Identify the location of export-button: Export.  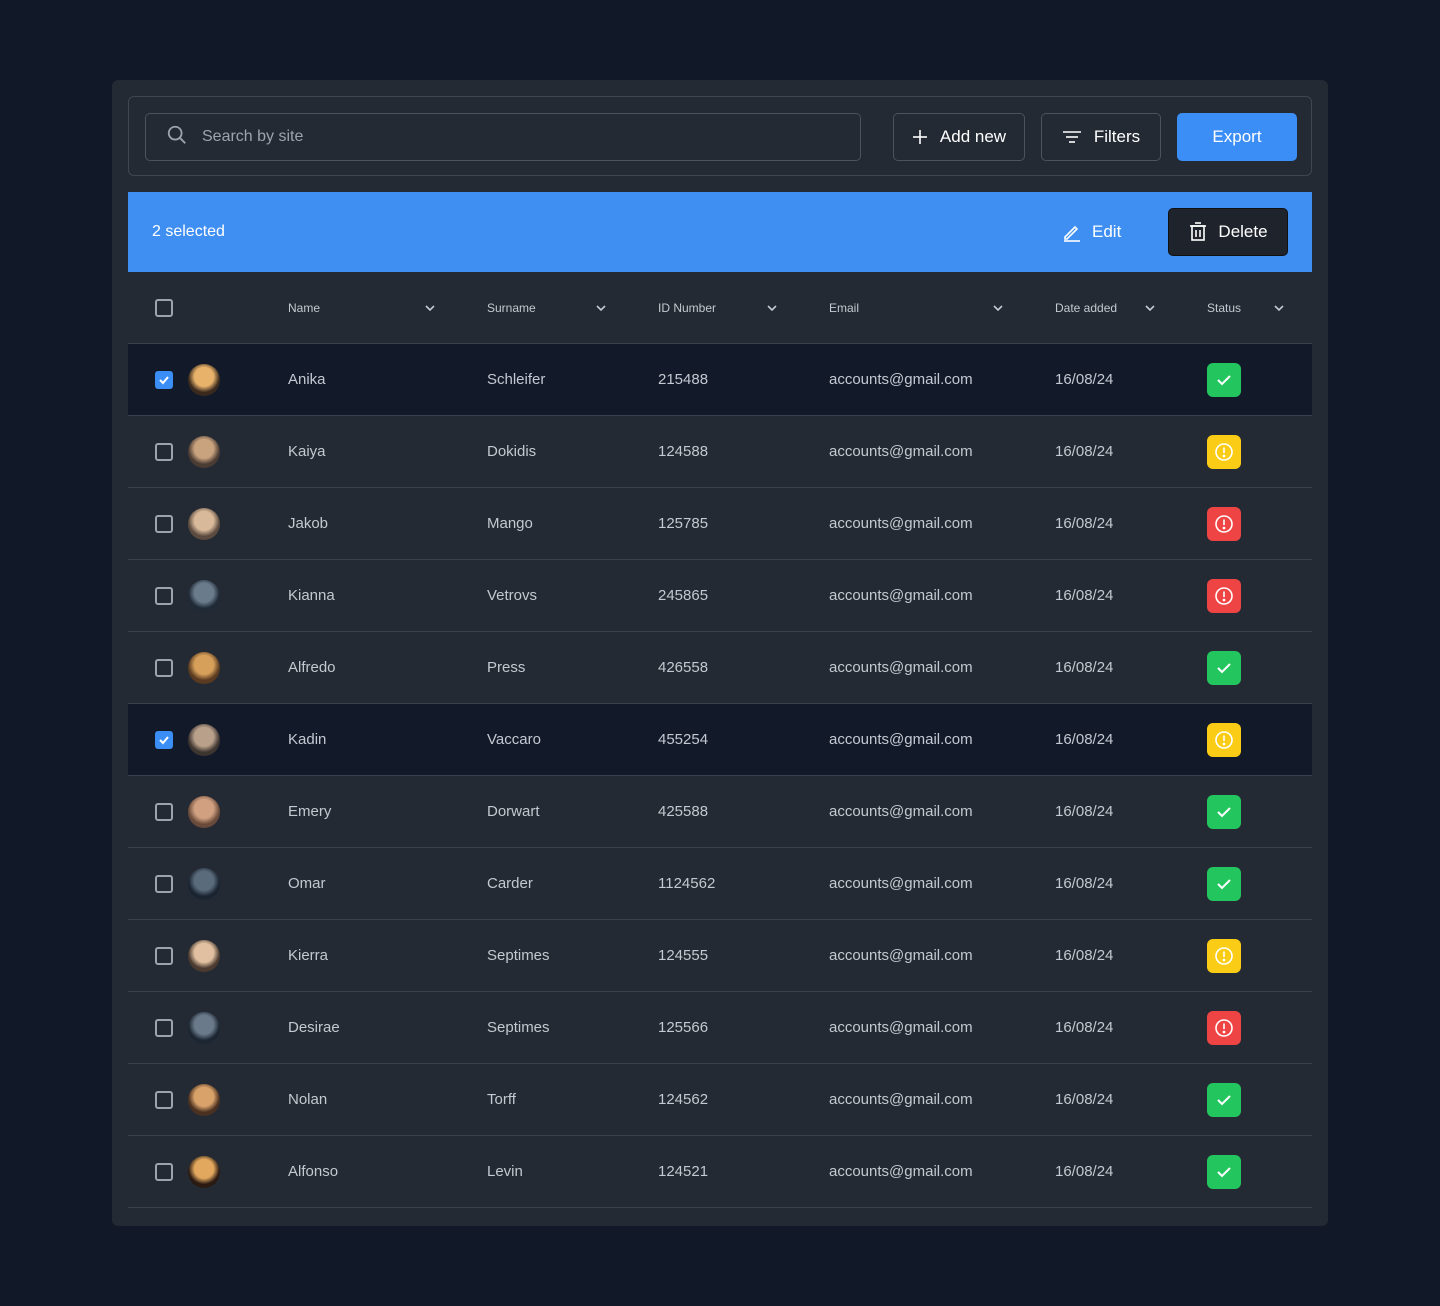
(1237, 137).